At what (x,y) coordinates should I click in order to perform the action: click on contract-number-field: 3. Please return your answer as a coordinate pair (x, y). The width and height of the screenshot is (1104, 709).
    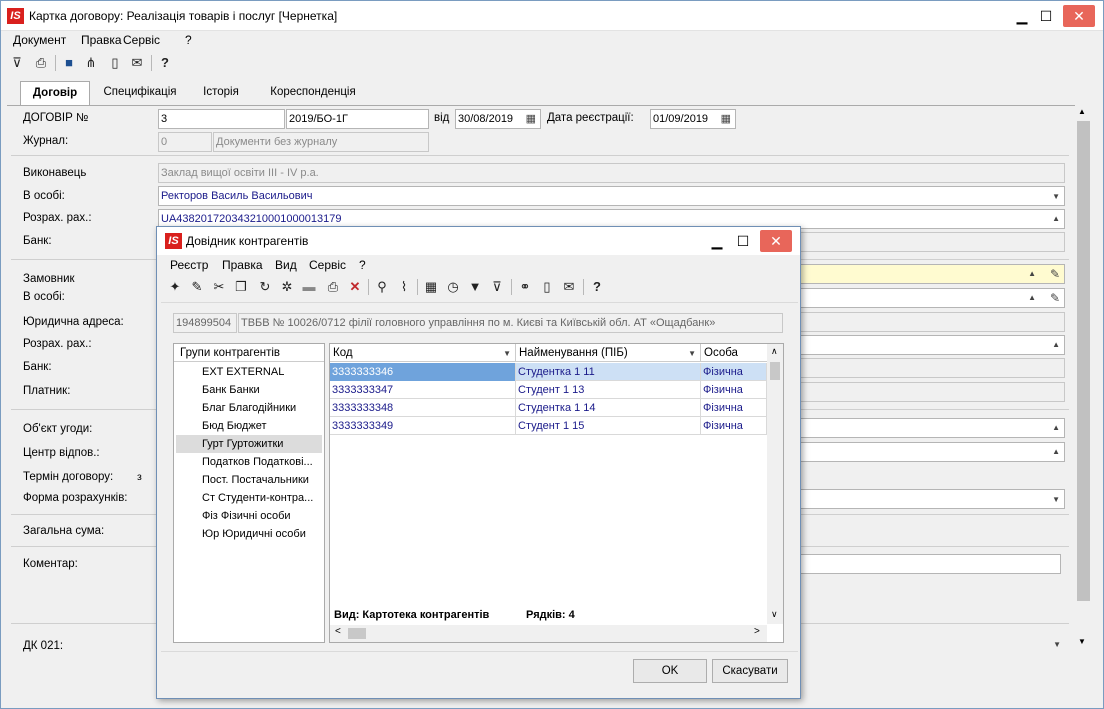
    Looking at the image, I should click on (221, 119).